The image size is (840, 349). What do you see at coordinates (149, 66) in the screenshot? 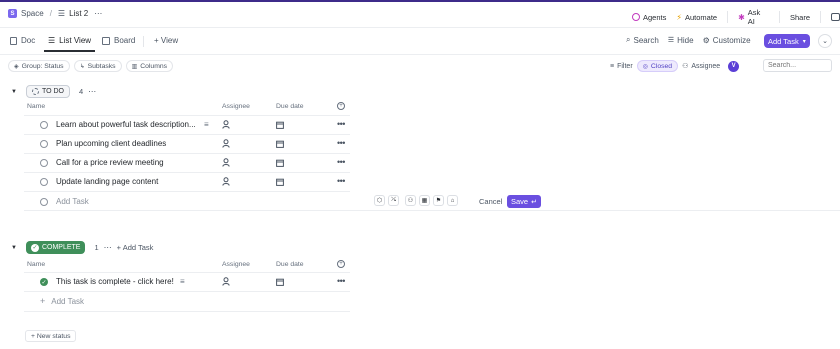
I see `columns-chip: ▥ Columns` at bounding box center [149, 66].